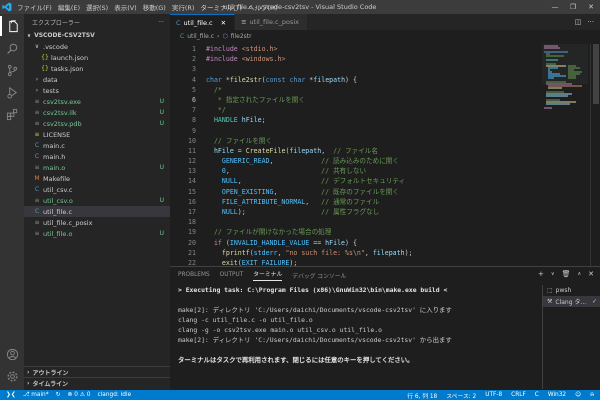 This screenshot has height=400, width=600. What do you see at coordinates (571, 301) in the screenshot?
I see `terminal-item-clang: ⚒︎ Clang タ... ✓` at bounding box center [571, 301].